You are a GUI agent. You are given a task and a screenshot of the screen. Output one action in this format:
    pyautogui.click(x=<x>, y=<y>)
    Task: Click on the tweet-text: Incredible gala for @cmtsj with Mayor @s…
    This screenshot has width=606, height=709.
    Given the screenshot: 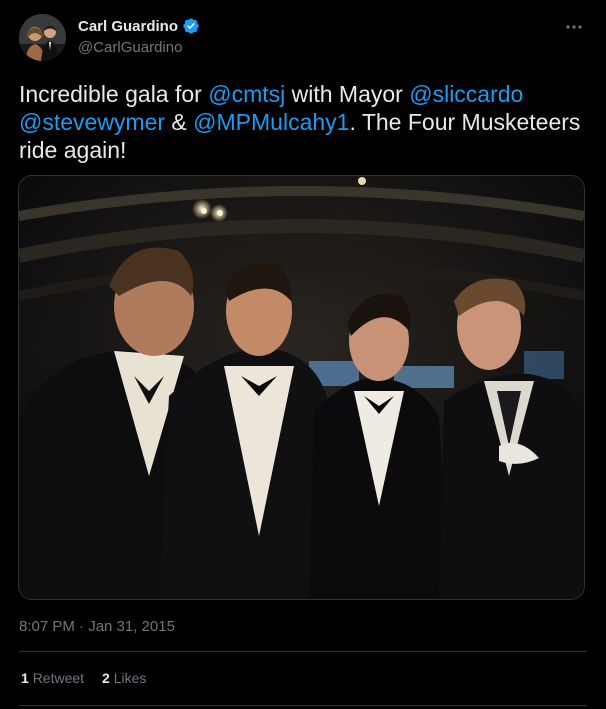 What is the action you would take?
    pyautogui.click(x=304, y=122)
    